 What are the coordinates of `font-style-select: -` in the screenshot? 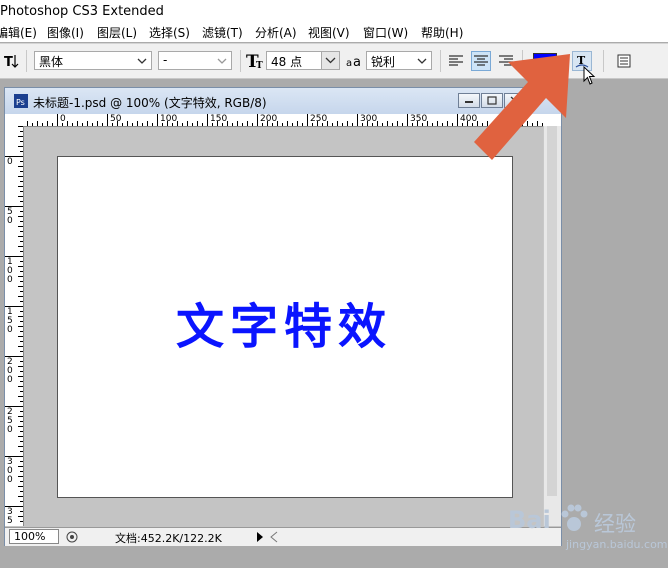 It's located at (195, 60).